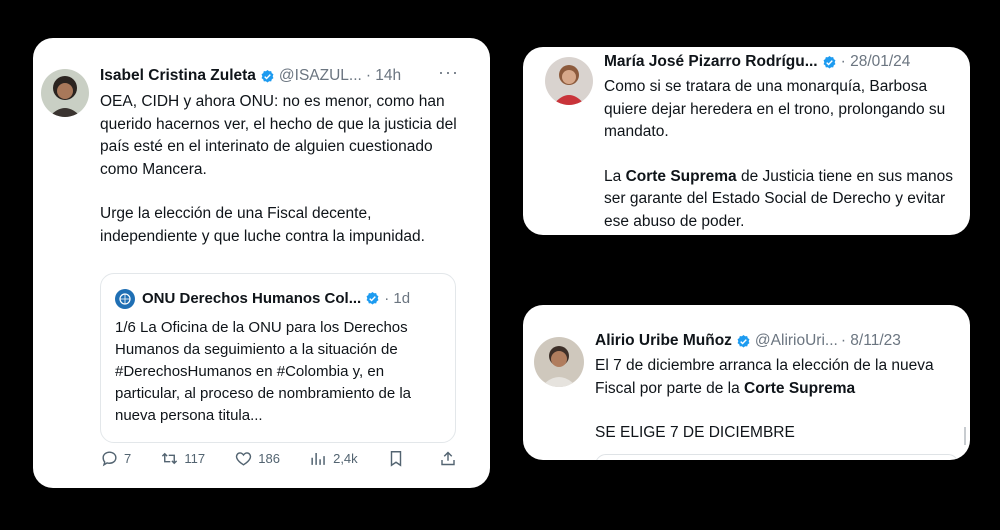 The height and width of the screenshot is (530, 1000). I want to click on bookmark-icon, so click(396, 459).